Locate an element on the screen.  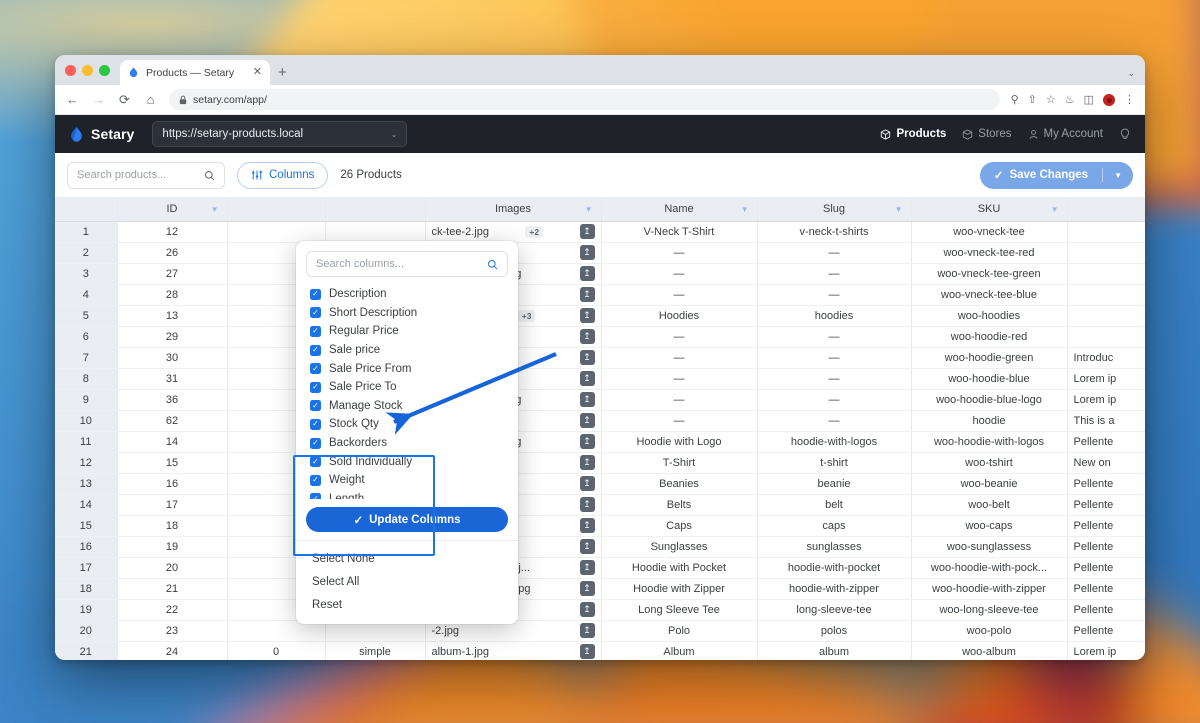
nav-item-stores: Stores is located at coordinates (987, 134).